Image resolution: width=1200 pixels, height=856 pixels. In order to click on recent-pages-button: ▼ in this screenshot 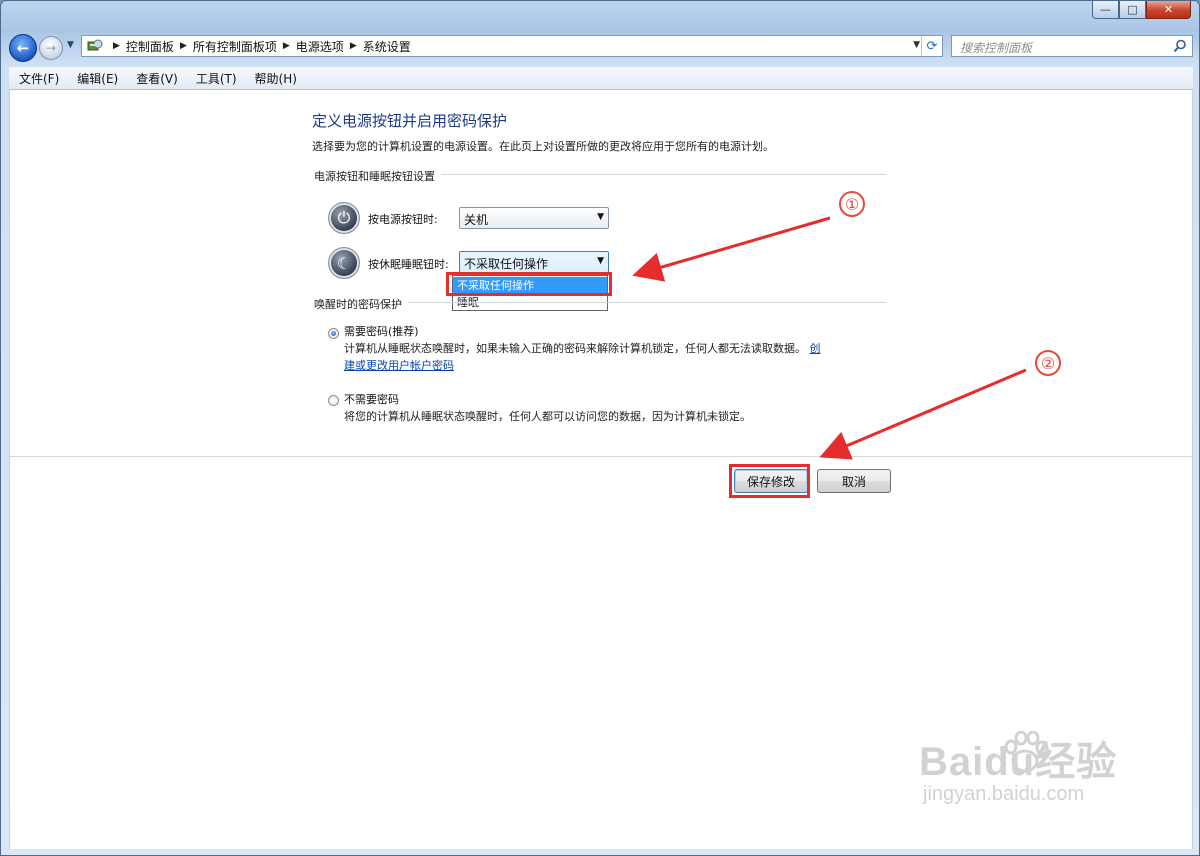, I will do `click(70, 45)`.